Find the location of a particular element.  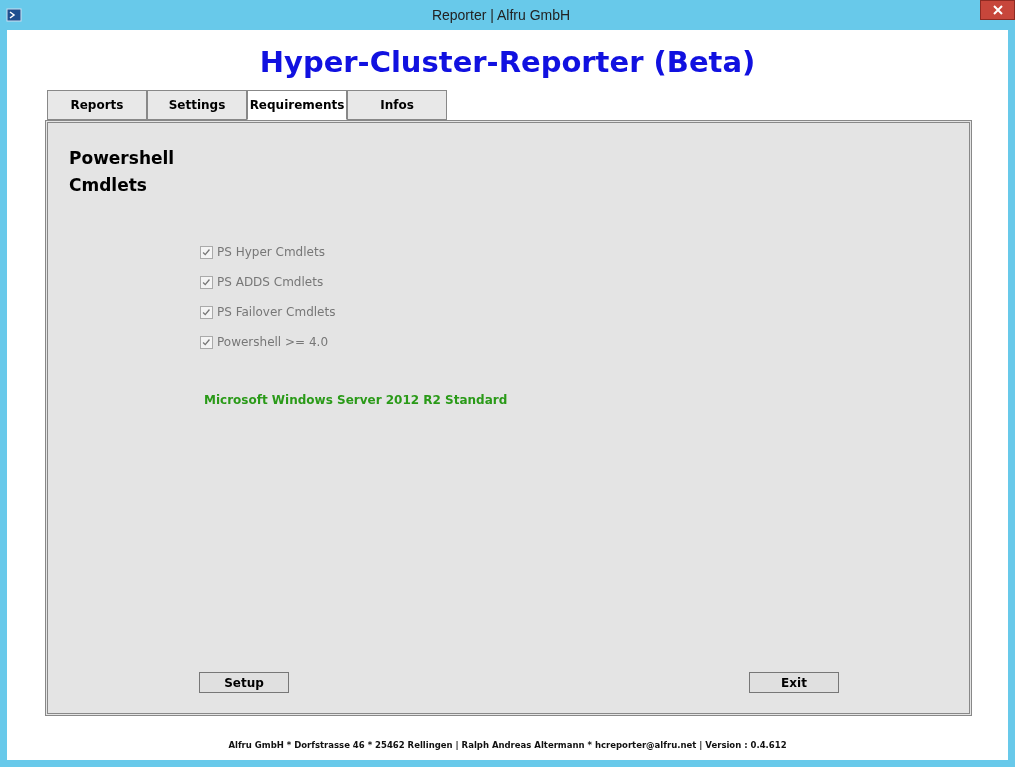

app-heading: Hyper-Cluster-Reporter (Beta) is located at coordinates (507, 62).